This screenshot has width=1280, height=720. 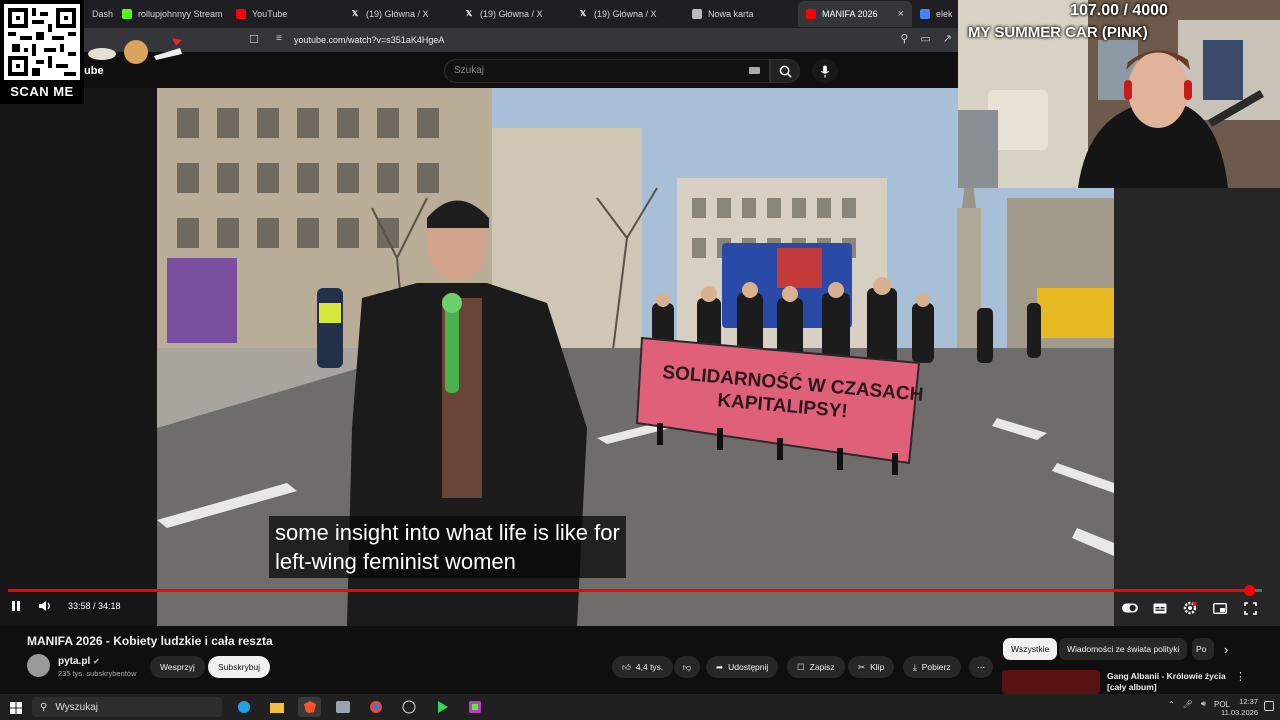 What do you see at coordinates (1197, 407) in the screenshot?
I see `video-letterbox-right` at bounding box center [1197, 407].